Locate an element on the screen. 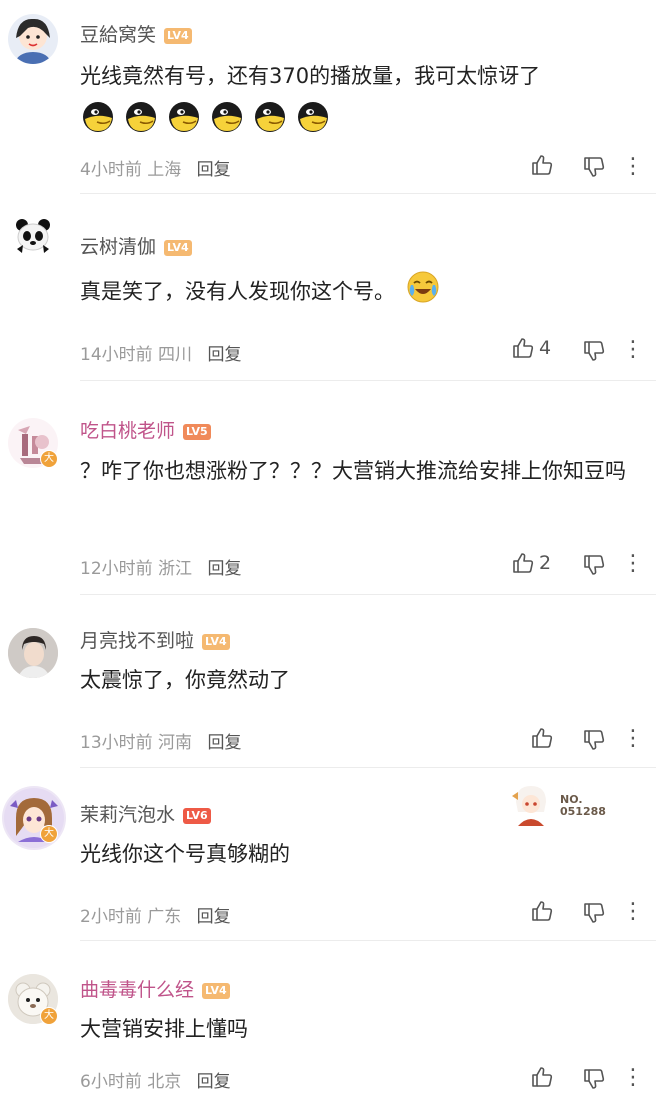 The image size is (656, 1108). level-badge: LV6 is located at coordinates (197, 815).